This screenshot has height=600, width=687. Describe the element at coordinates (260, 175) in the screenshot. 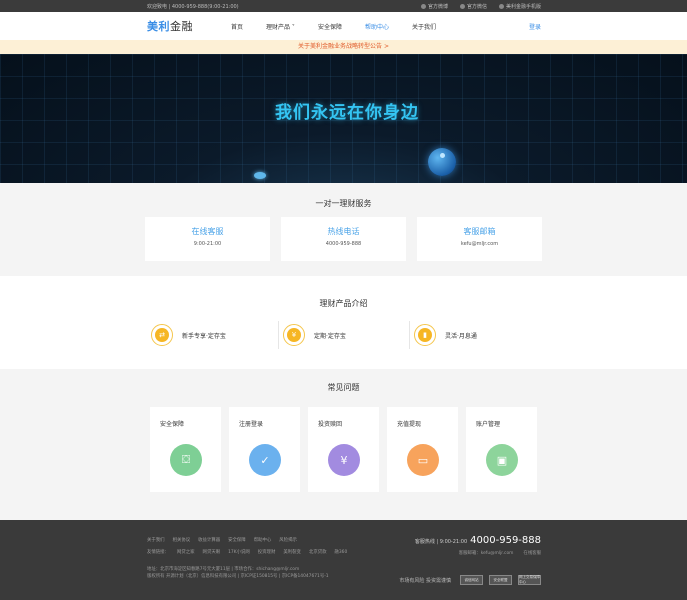

I see `small-planet-icon` at that location.